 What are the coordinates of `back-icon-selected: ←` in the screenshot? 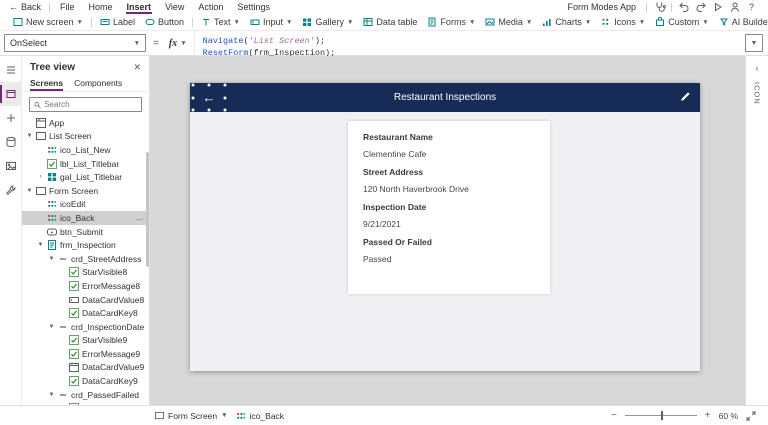 It's located at (209, 97).